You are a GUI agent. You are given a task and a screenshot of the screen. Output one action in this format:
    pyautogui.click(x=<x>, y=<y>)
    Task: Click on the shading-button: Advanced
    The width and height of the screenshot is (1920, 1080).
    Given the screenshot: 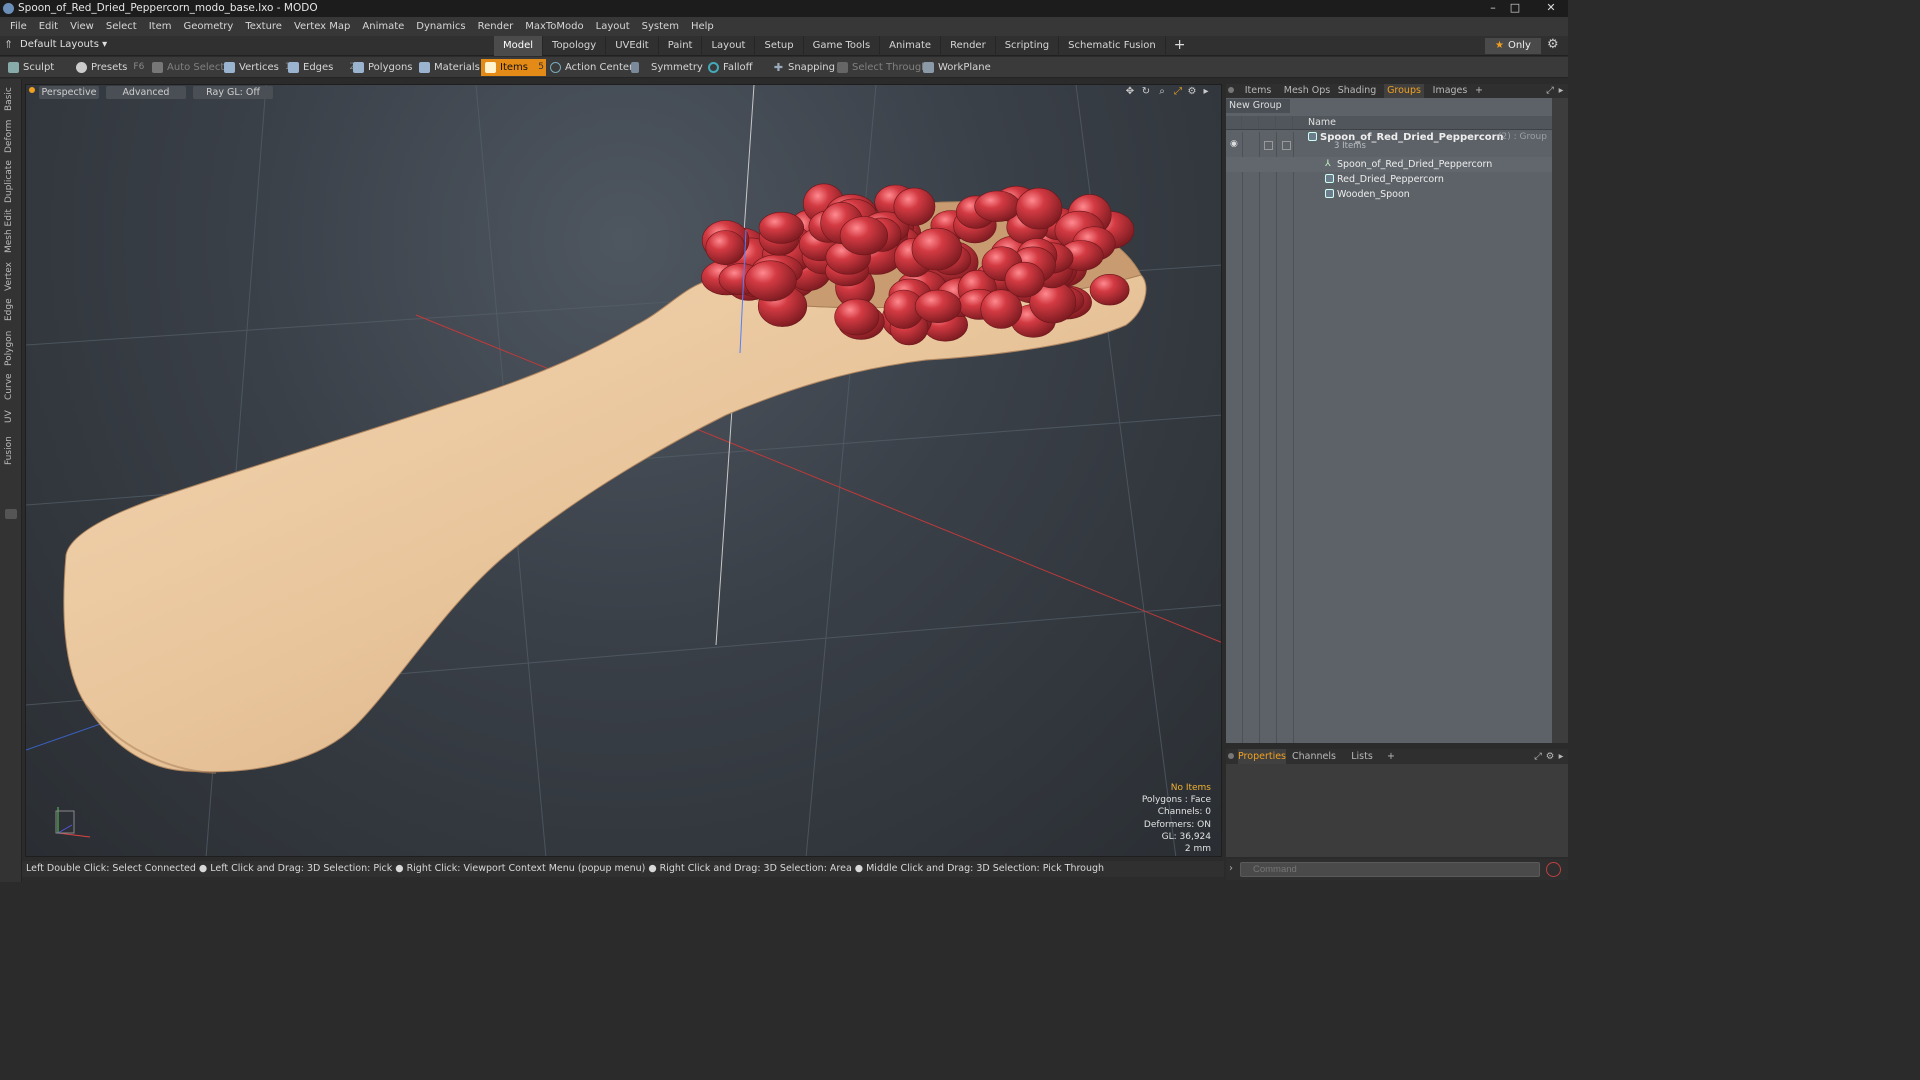 What is the action you would take?
    pyautogui.click(x=146, y=92)
    